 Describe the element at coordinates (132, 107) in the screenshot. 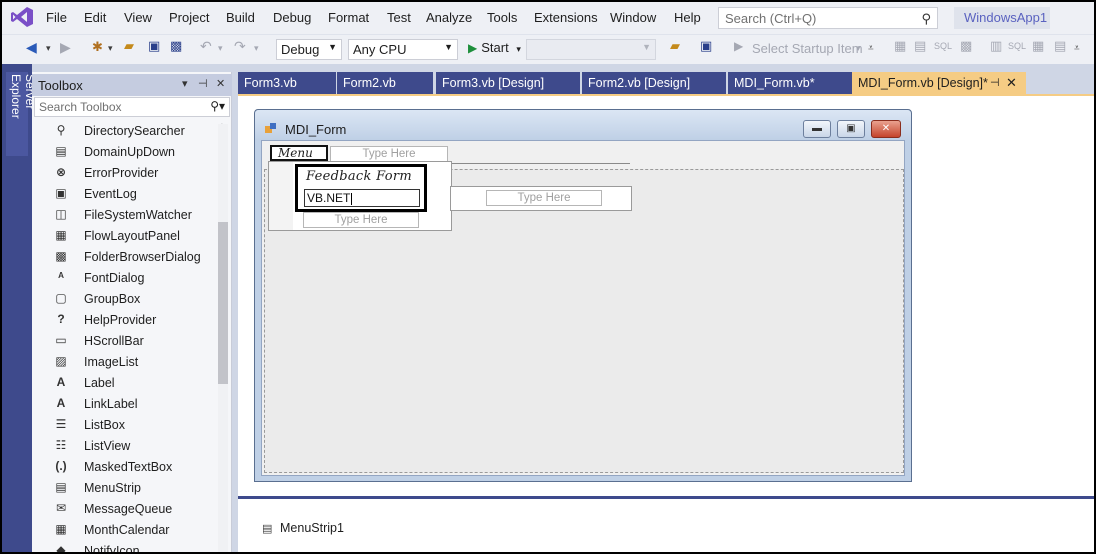

I see `toolbox-search-input: Search Toolbox ⚲▾` at that location.